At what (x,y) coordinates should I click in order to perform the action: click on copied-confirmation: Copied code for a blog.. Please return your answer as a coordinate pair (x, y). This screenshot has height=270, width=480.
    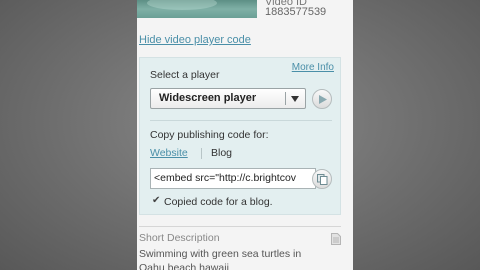
    Looking at the image, I should click on (218, 202).